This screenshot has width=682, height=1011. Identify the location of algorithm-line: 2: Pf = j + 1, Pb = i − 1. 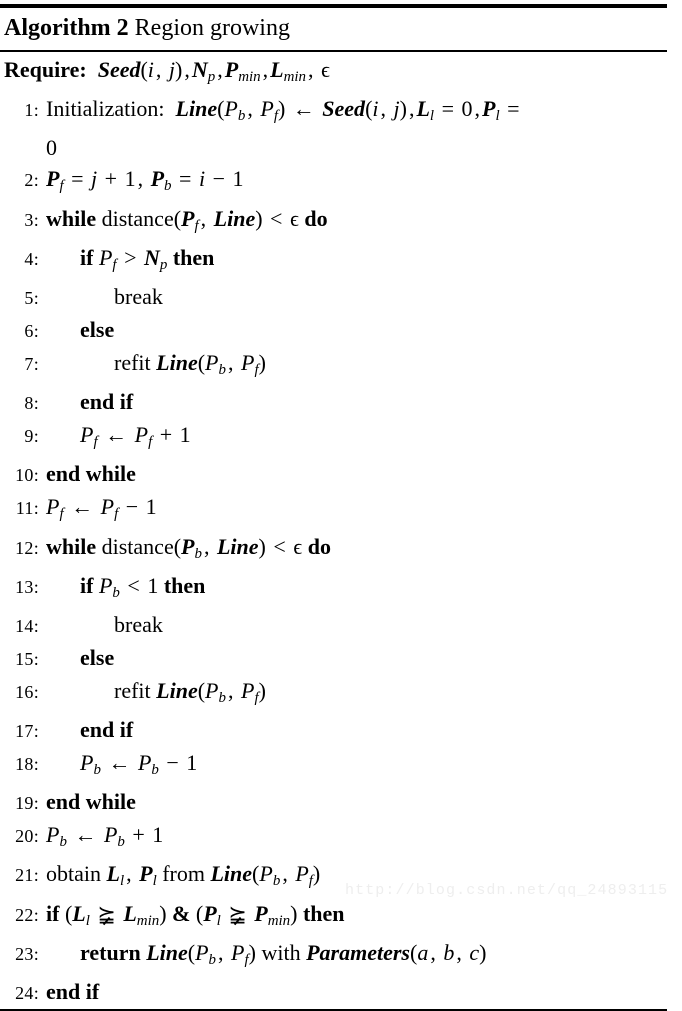
(341, 182).